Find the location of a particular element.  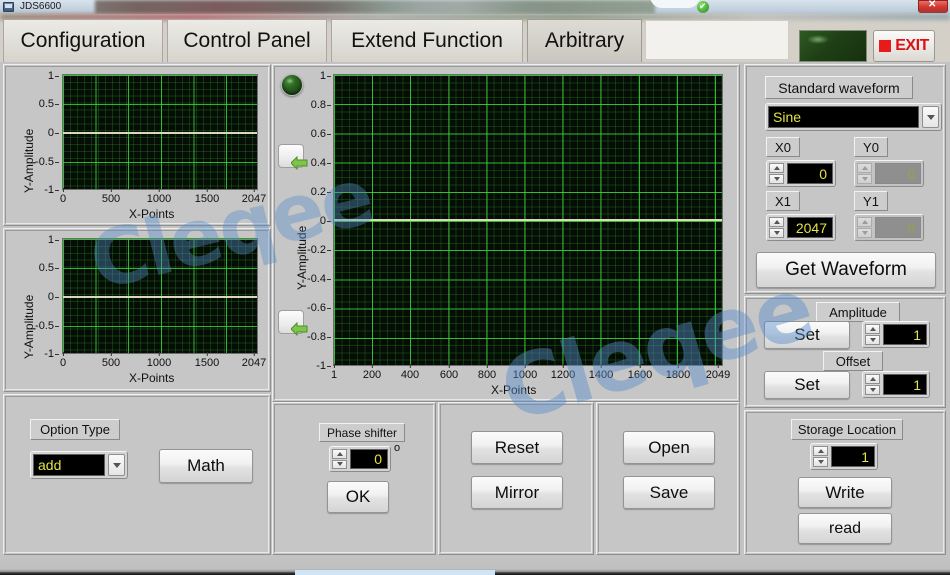

option-type-select: add is located at coordinates (79, 465).